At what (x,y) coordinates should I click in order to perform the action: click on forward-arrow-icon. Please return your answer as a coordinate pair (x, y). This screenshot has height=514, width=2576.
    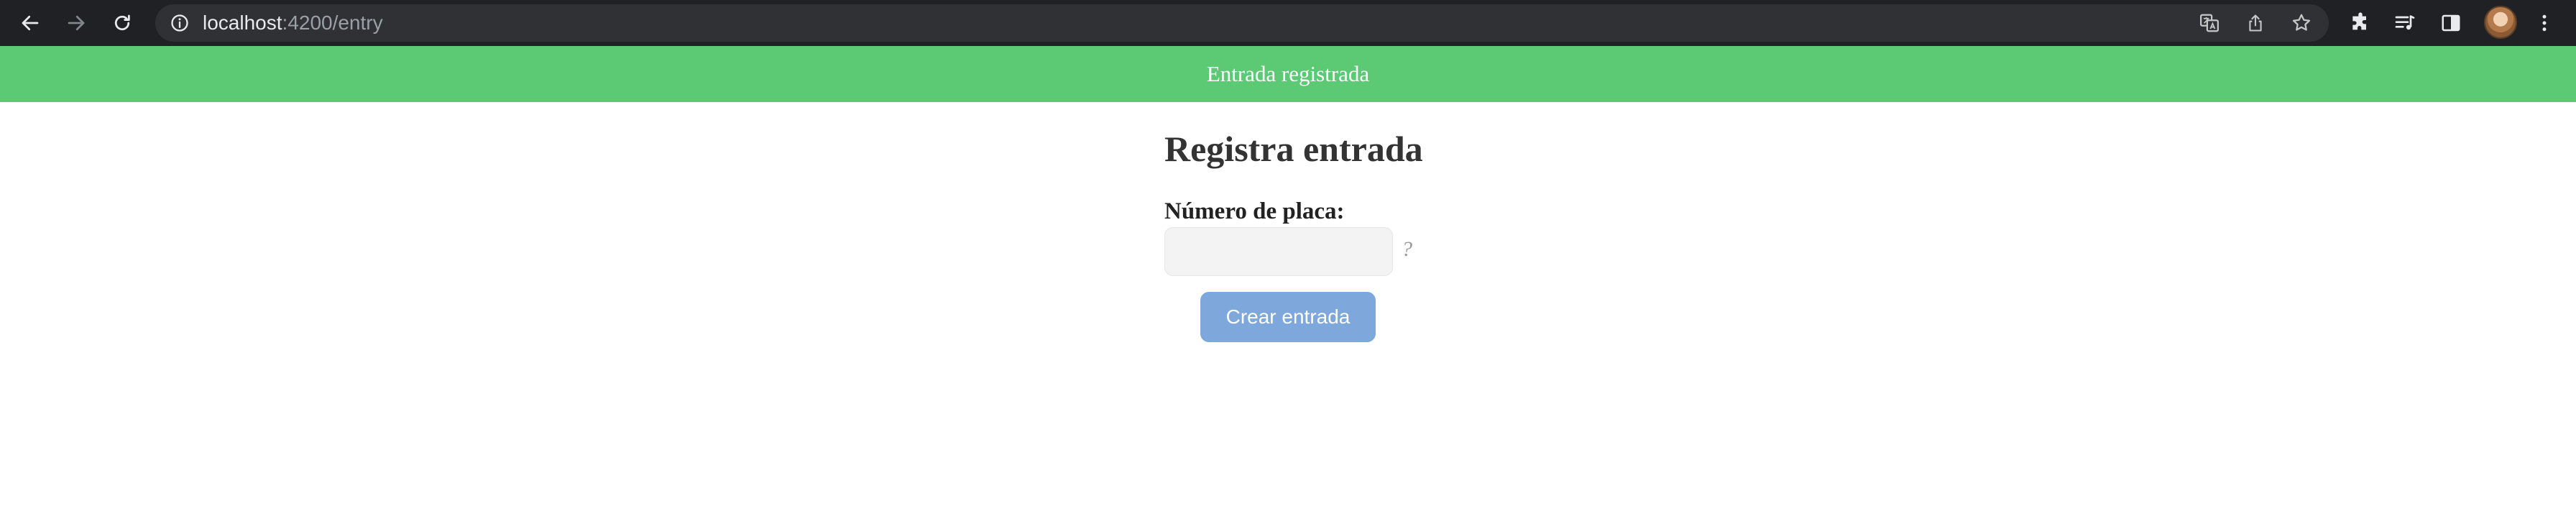
    Looking at the image, I should click on (76, 23).